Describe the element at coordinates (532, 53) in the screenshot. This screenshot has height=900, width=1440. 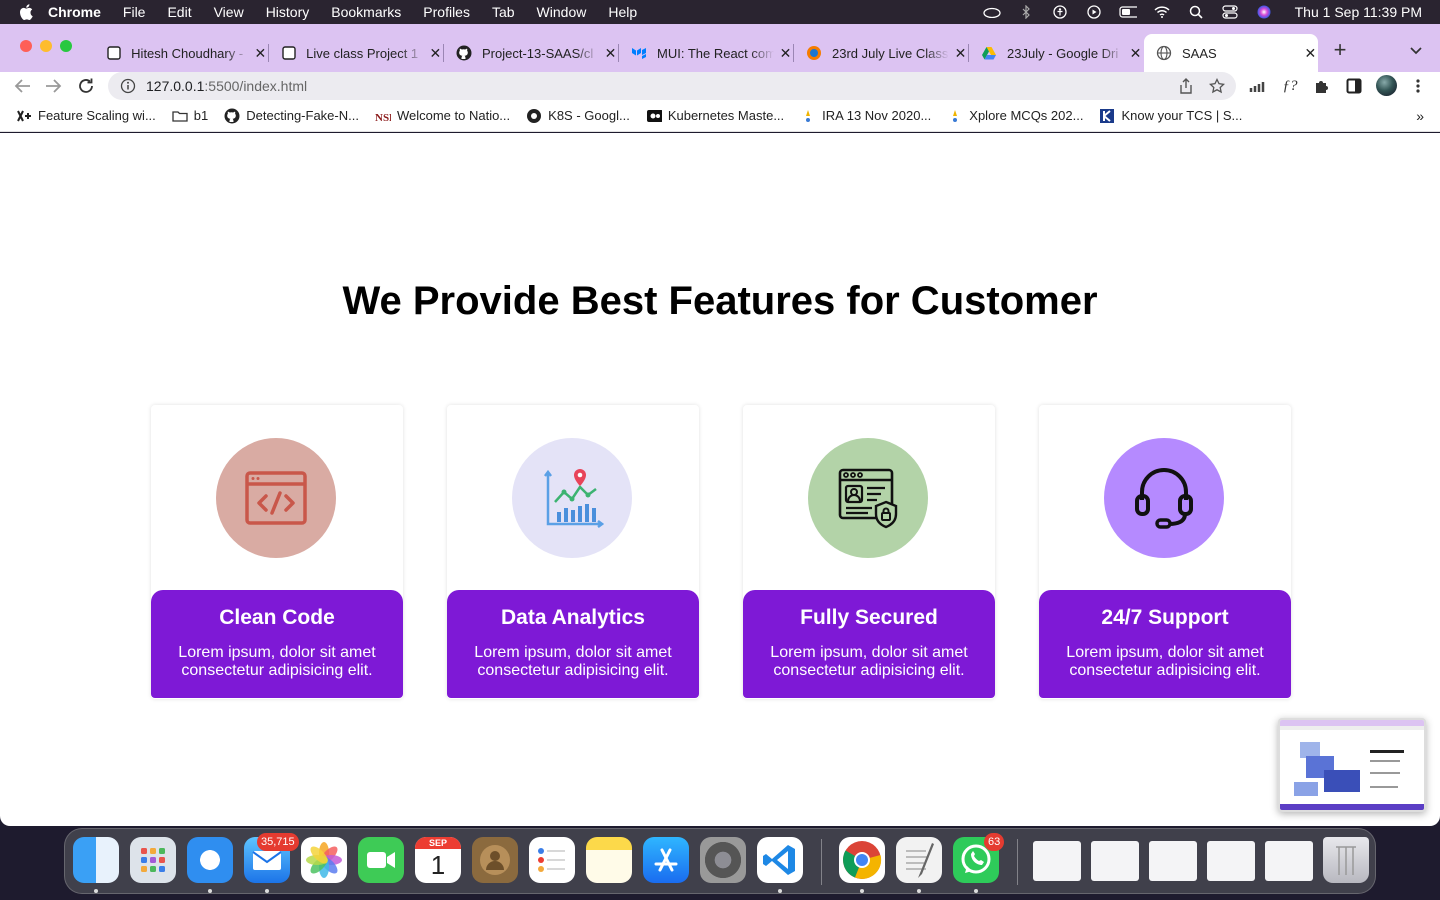
I see `tab-github-project: Project-13-SAAS/cl ✕` at that location.